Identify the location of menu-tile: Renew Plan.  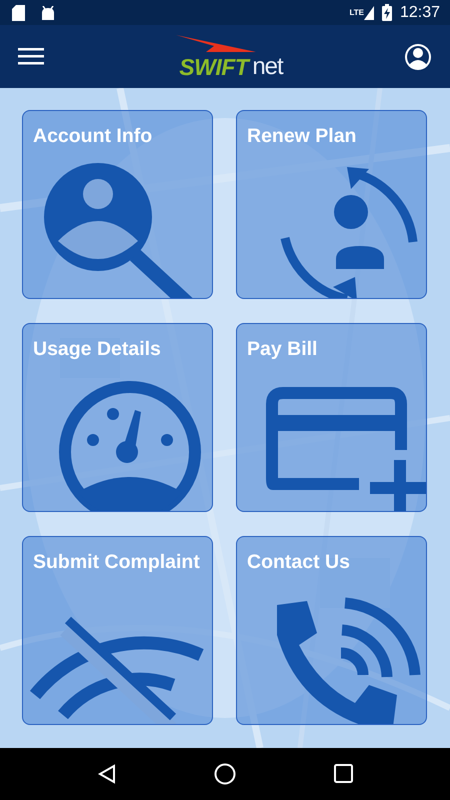
(331, 204).